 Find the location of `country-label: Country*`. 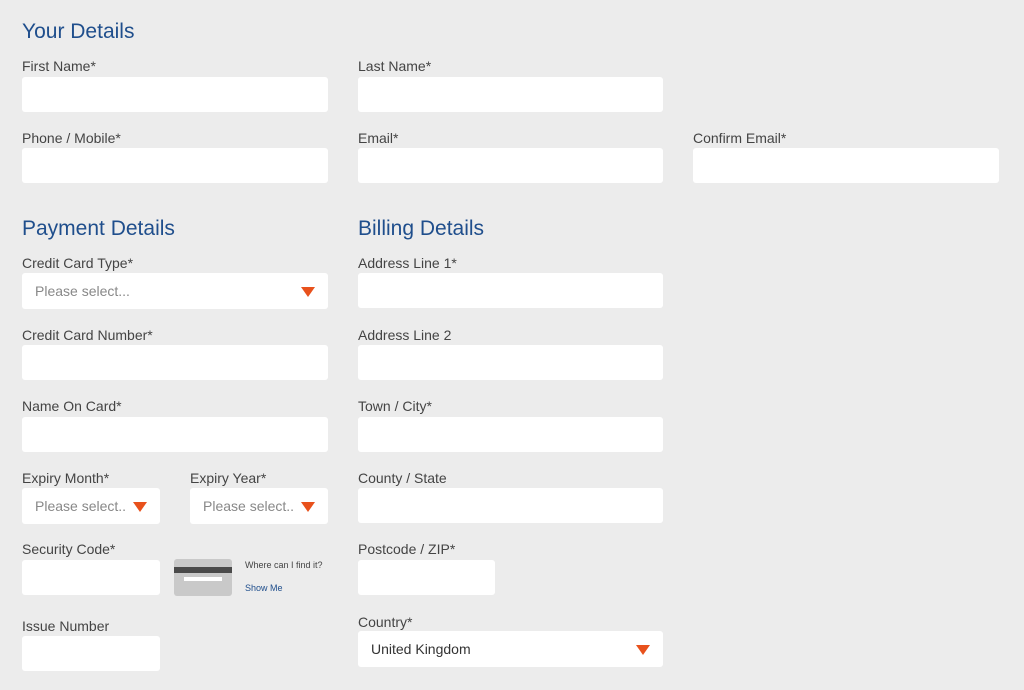

country-label: Country* is located at coordinates (385, 622).